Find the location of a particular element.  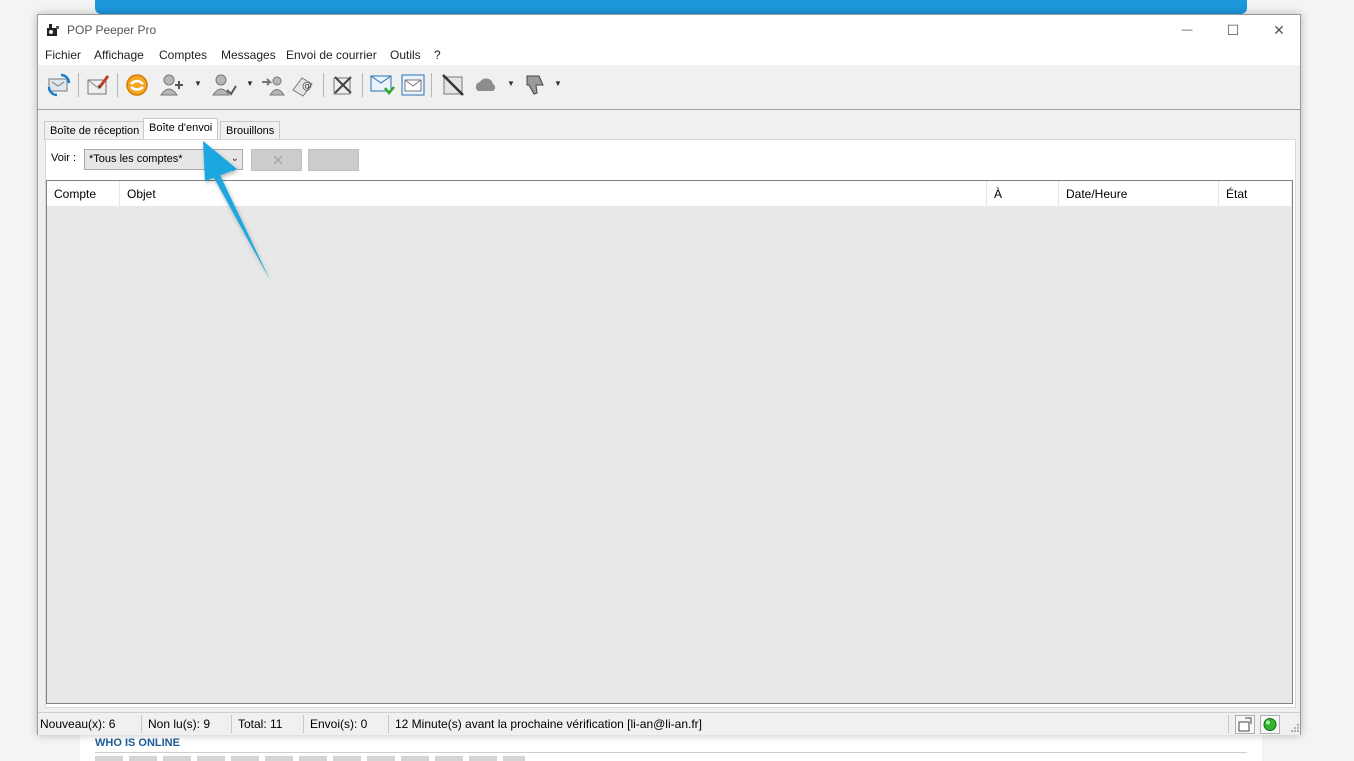

minimize-button: — is located at coordinates (1187, 30).